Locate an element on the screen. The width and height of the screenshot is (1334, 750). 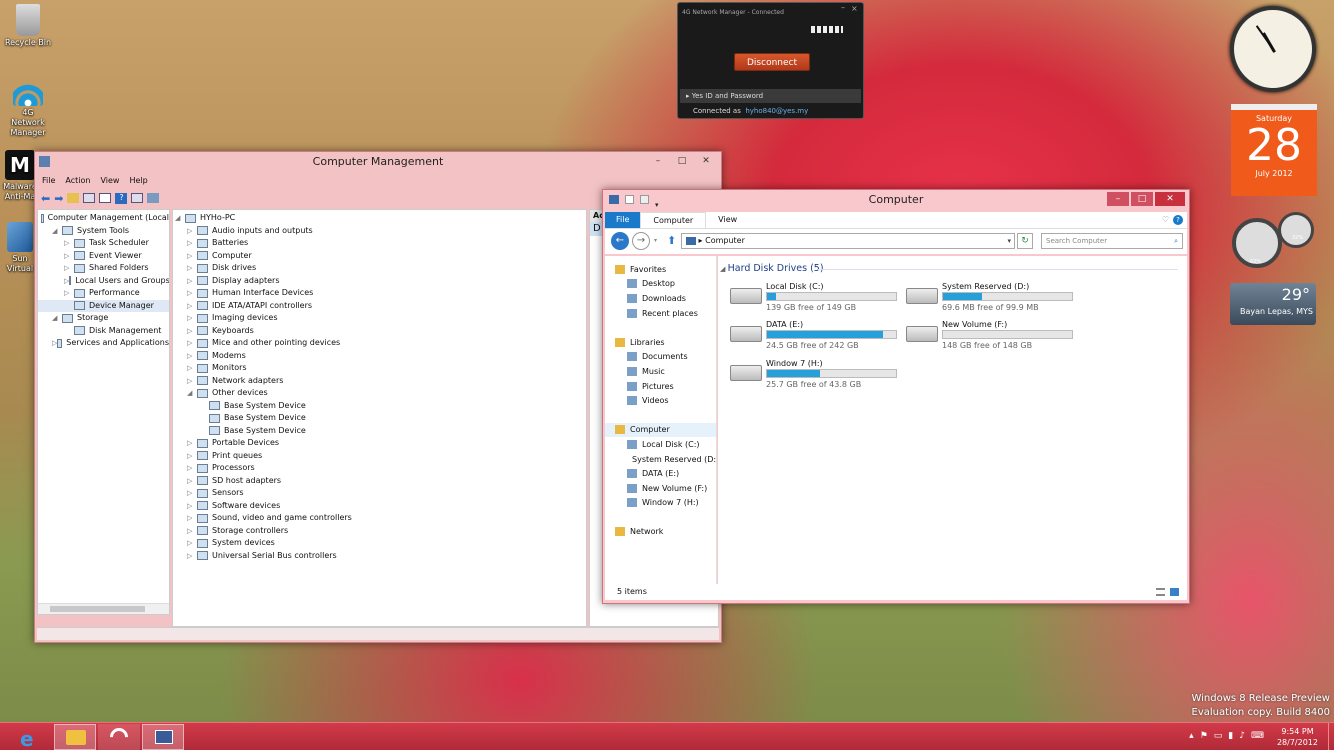
forward-icon: ➡ is located at coordinates (58, 198).